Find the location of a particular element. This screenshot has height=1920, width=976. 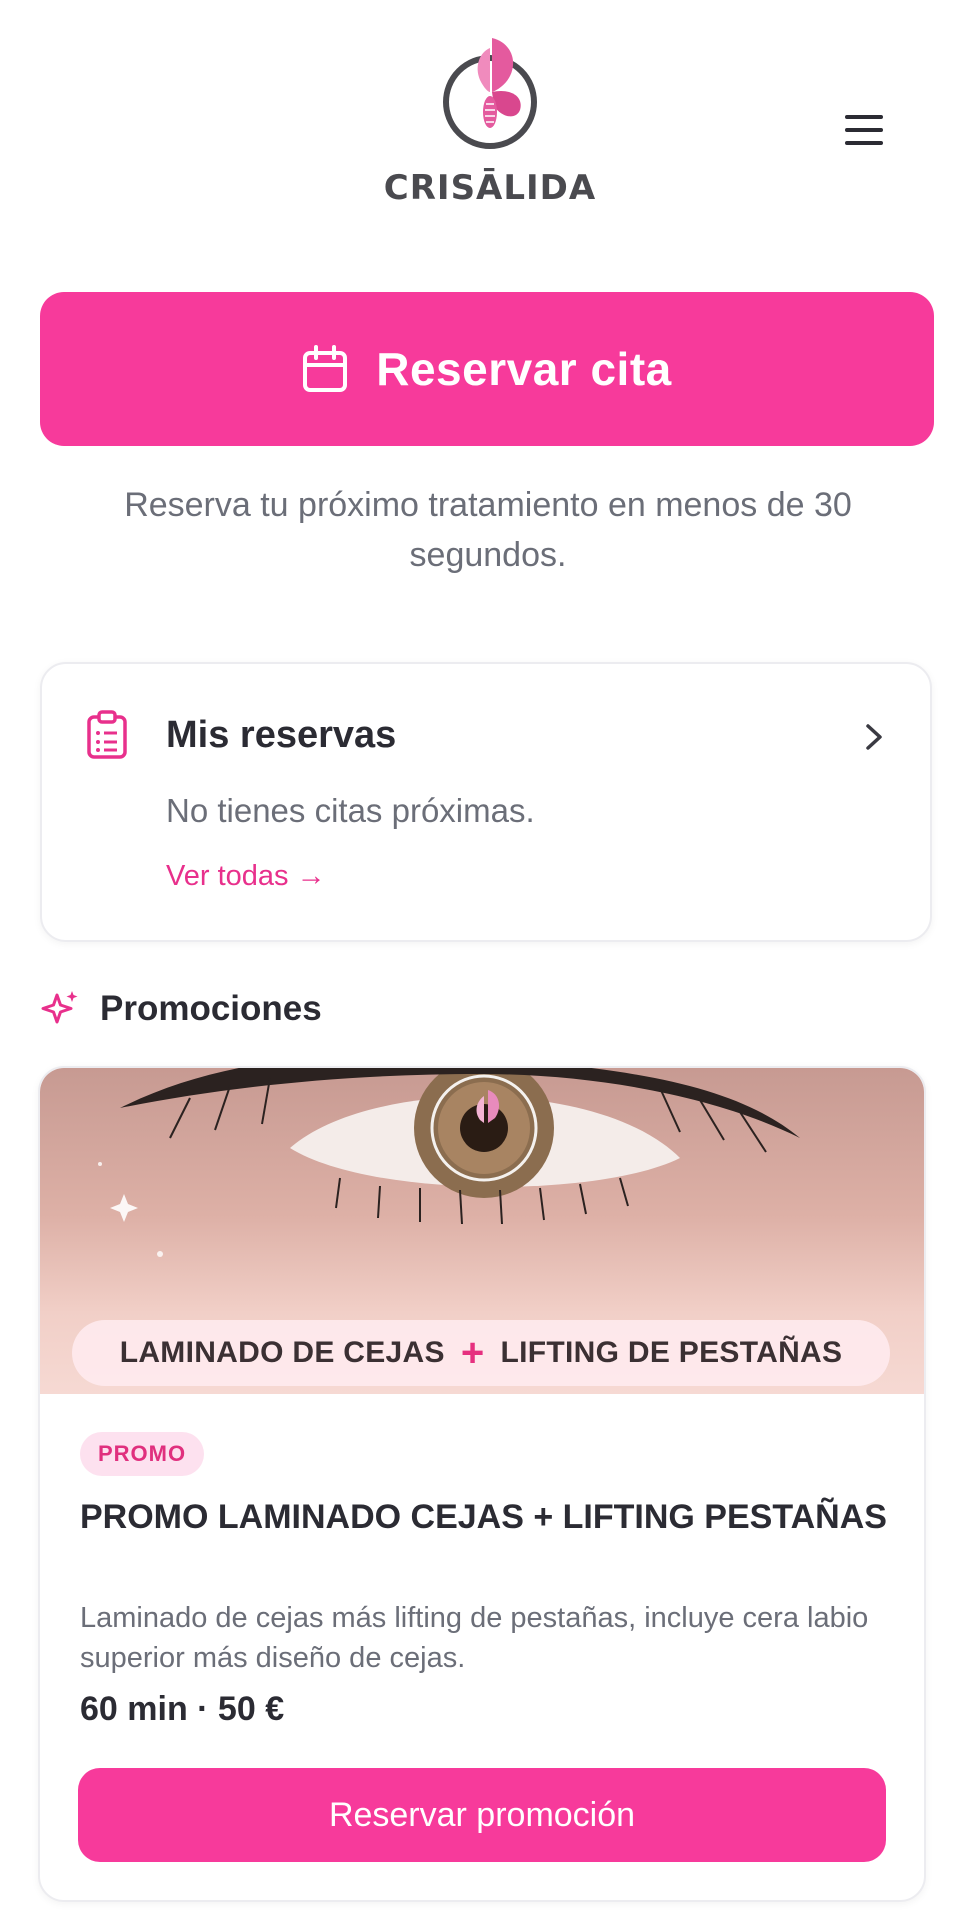

banner-plus: + is located at coordinates (472, 1352).